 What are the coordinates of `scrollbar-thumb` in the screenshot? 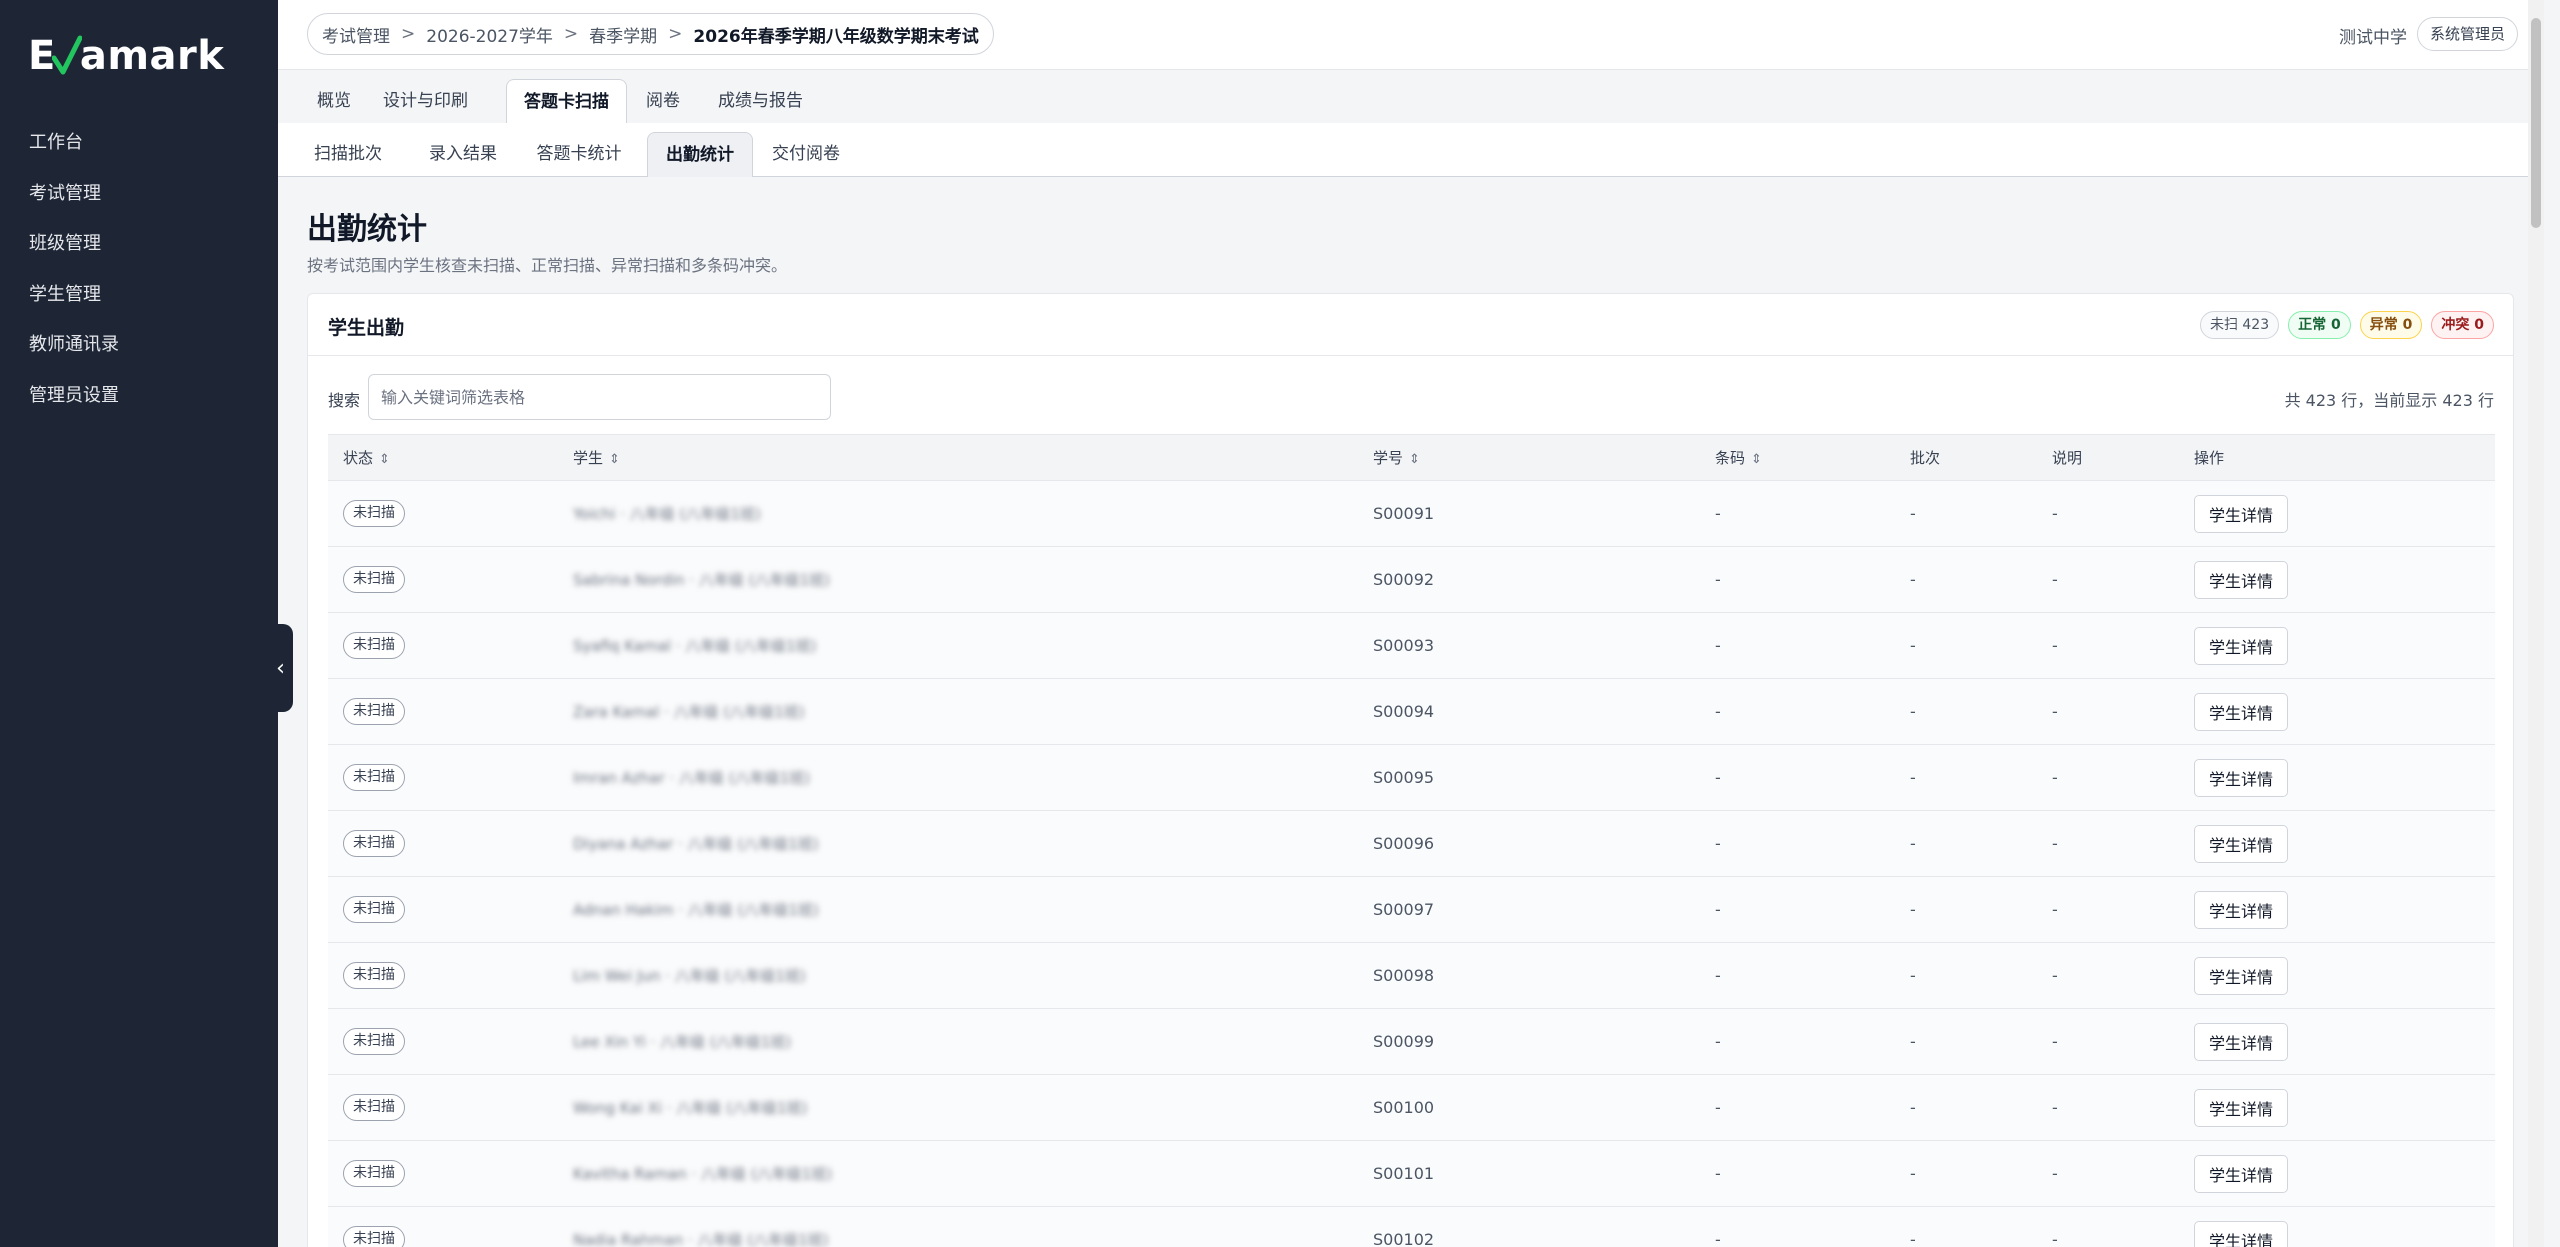 It's located at (2536, 123).